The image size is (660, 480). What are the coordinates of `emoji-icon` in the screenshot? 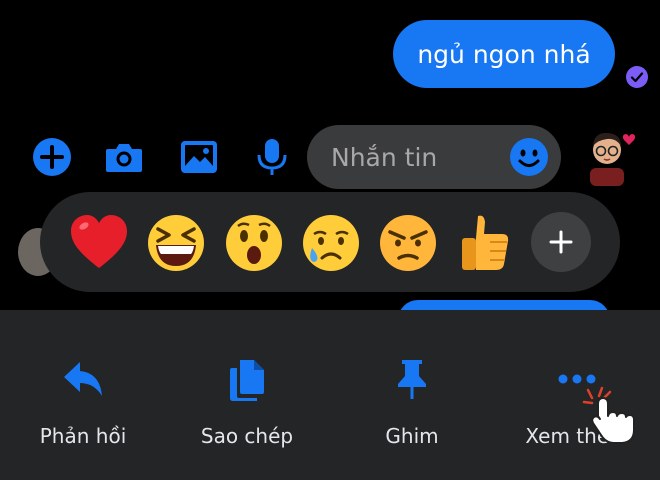 It's located at (529, 157).